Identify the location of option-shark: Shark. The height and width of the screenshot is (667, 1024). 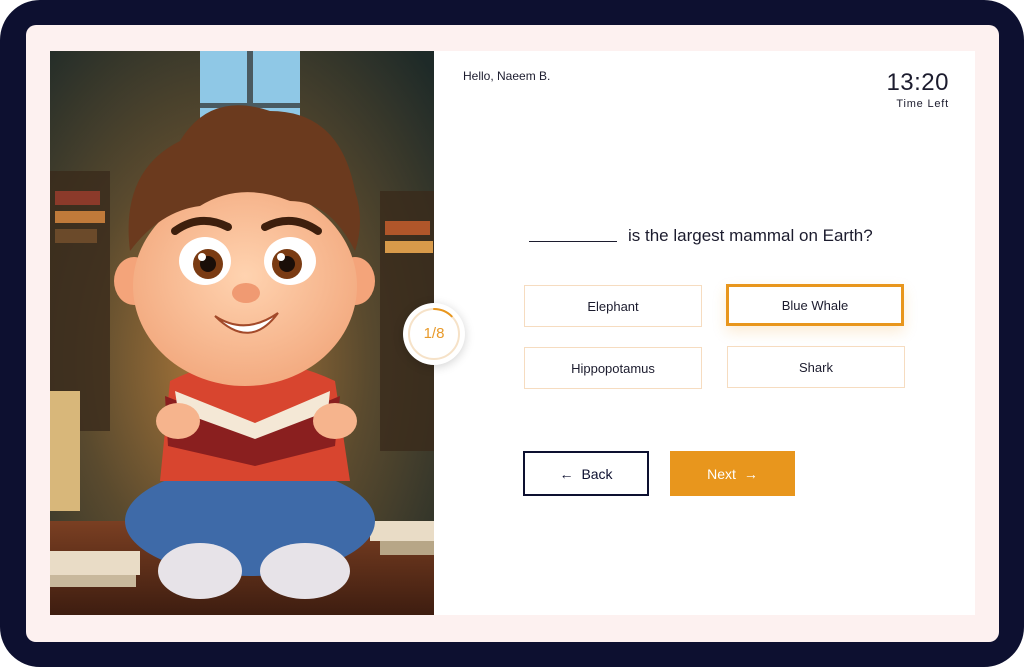
(816, 367).